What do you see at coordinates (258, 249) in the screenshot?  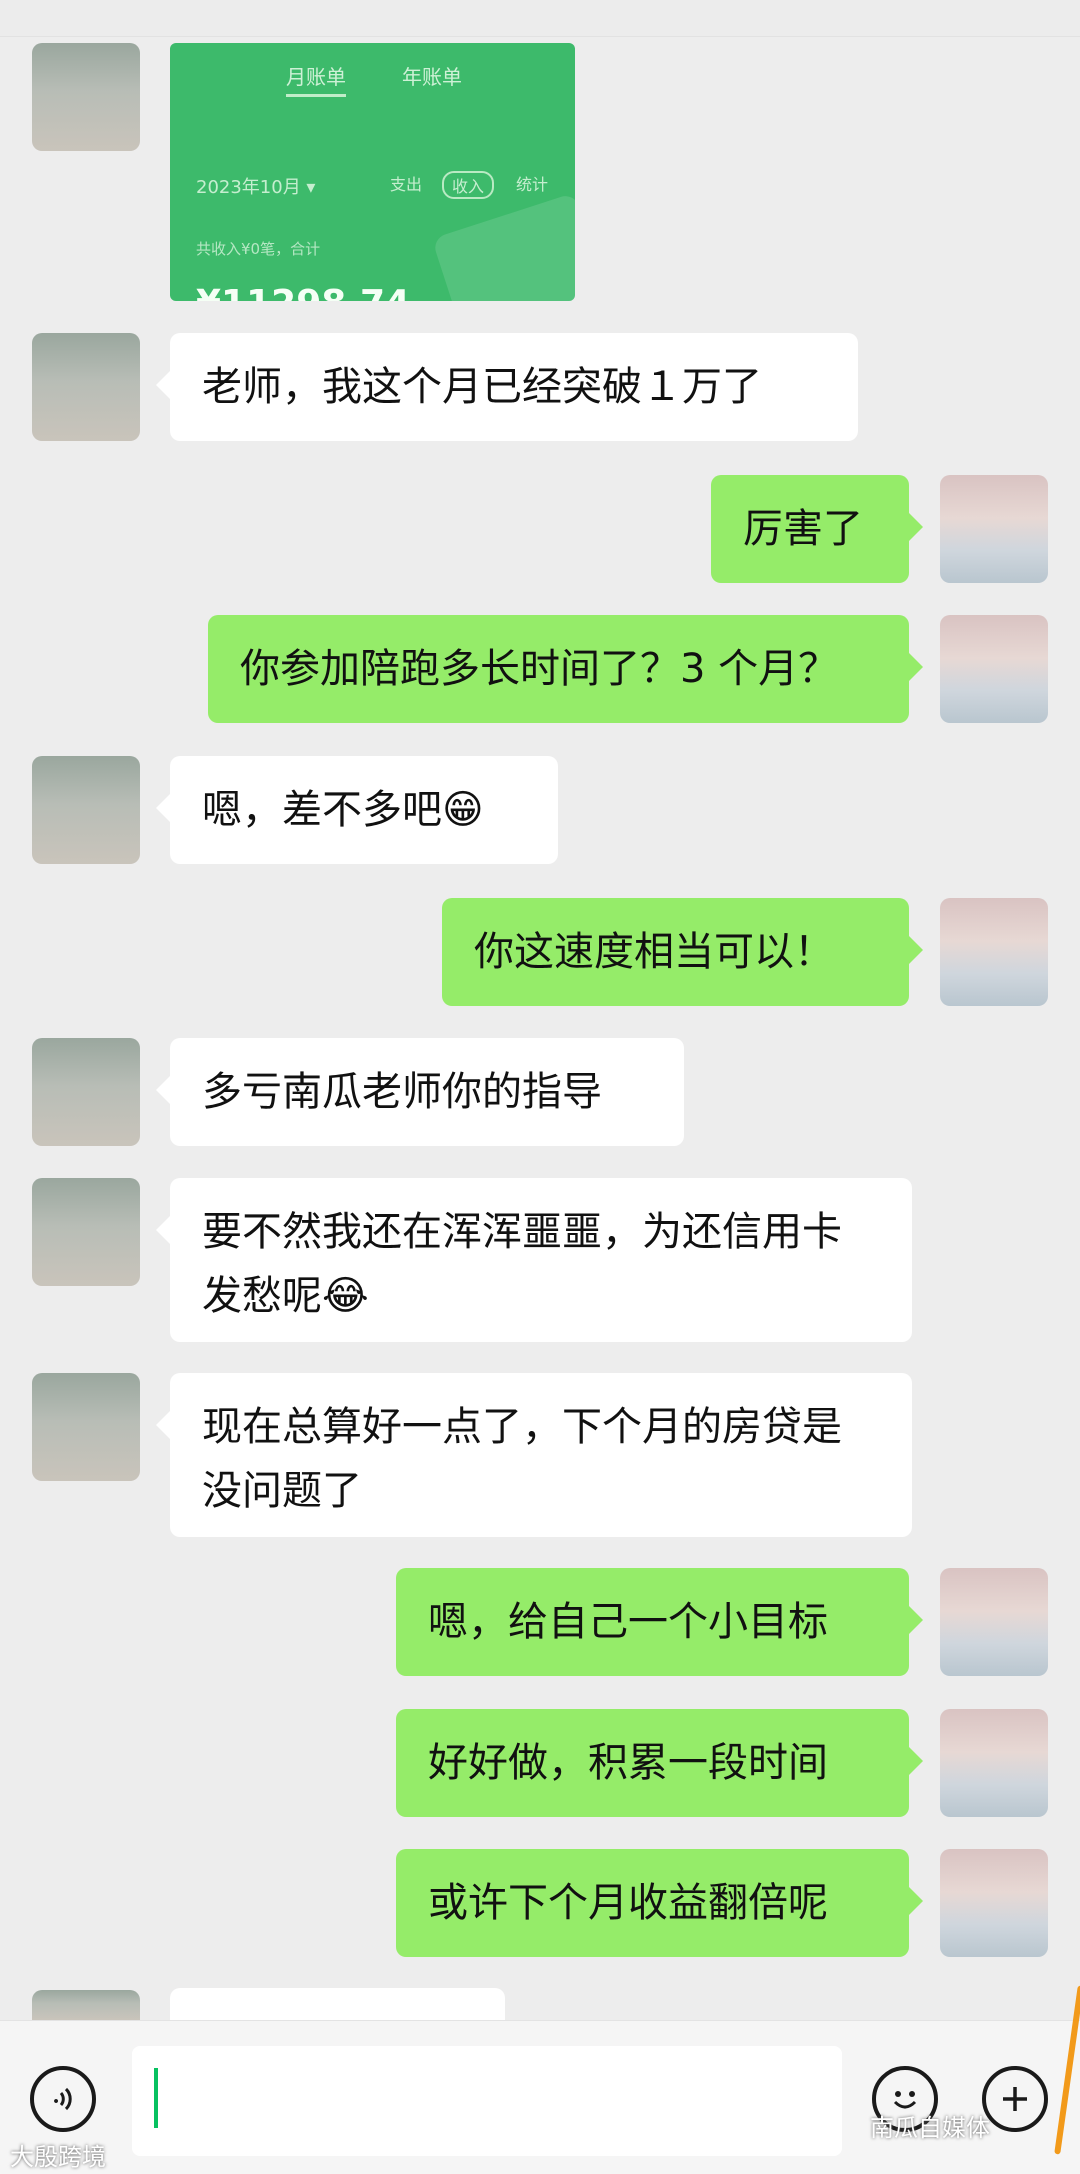 I see `bill-subtitle: 共收入¥0笔，合计` at bounding box center [258, 249].